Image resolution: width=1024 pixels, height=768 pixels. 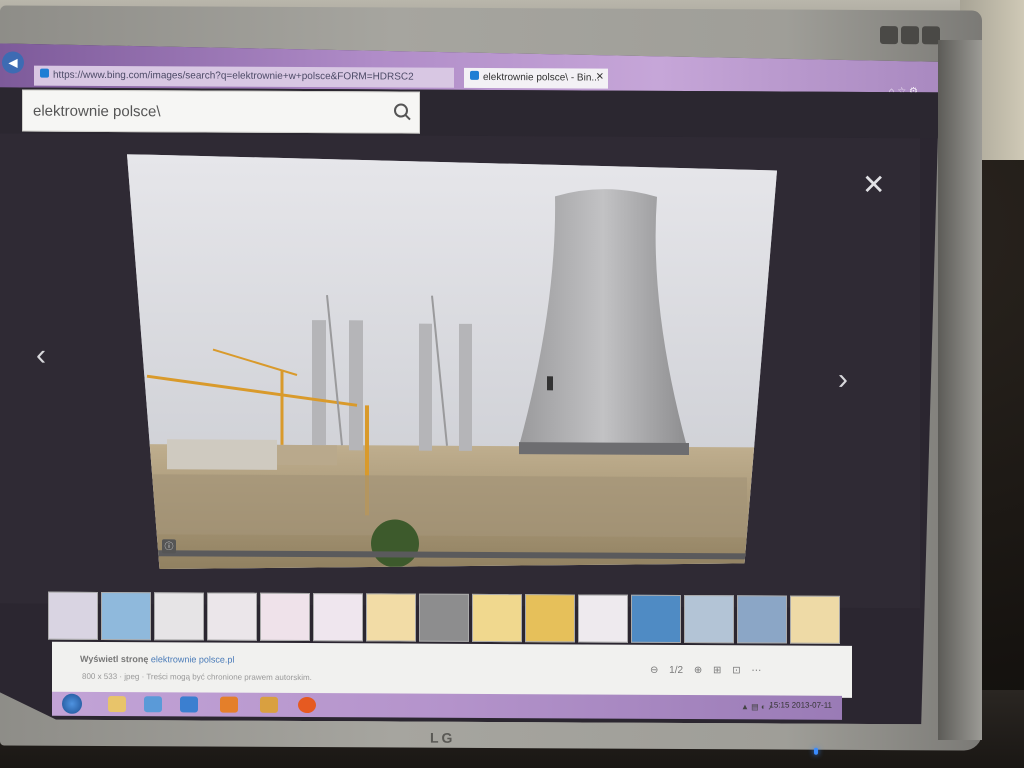 What do you see at coordinates (698, 670) in the screenshot?
I see `zoom-in-button: ⊕` at bounding box center [698, 670].